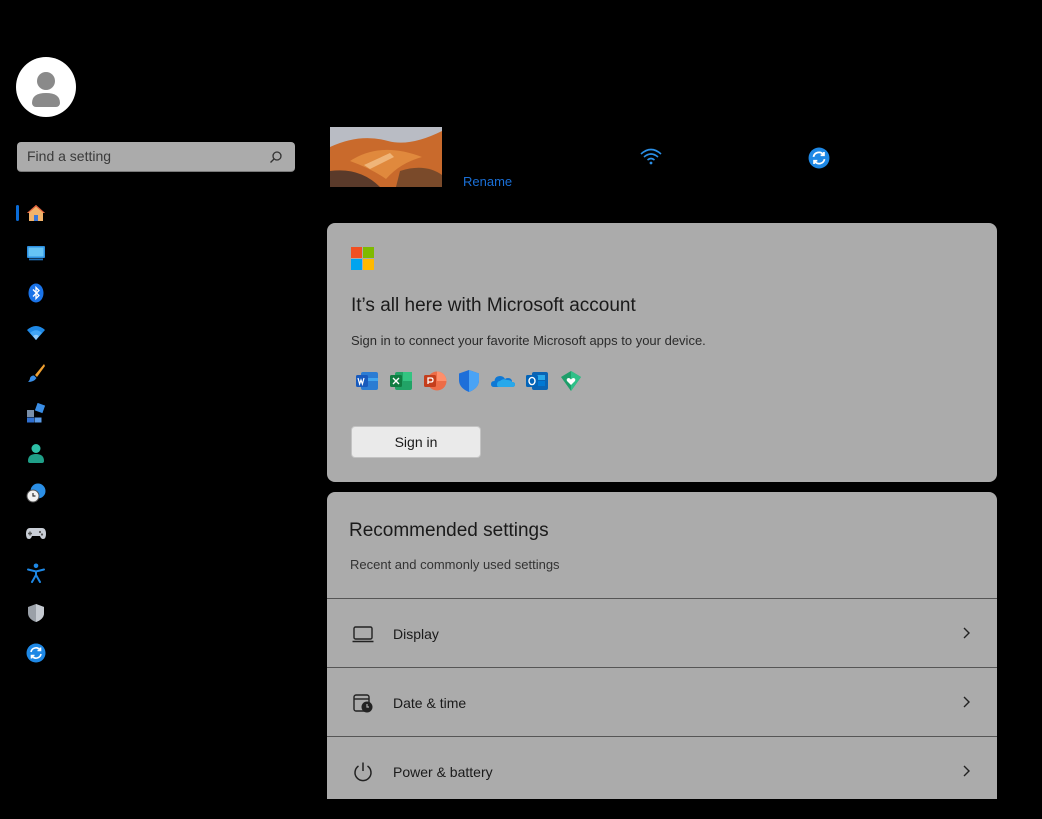 The image size is (1042, 819). Describe the element at coordinates (142, 156) in the screenshot. I see `search-input` at that location.